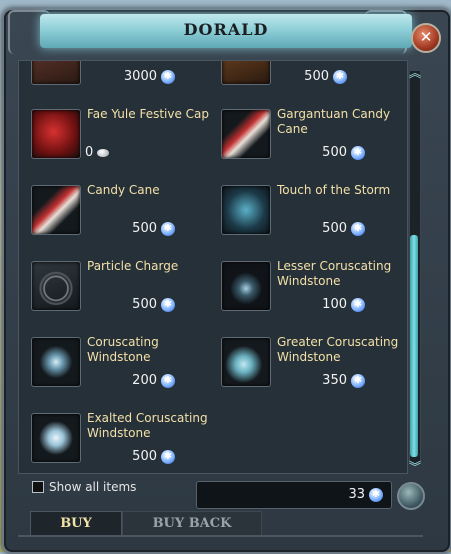  I want to click on item-price: 100, so click(334, 304).